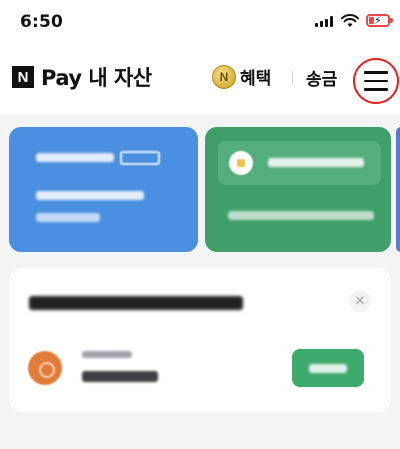 The width and height of the screenshot is (400, 449). I want to click on header-divider, so click(292, 78).